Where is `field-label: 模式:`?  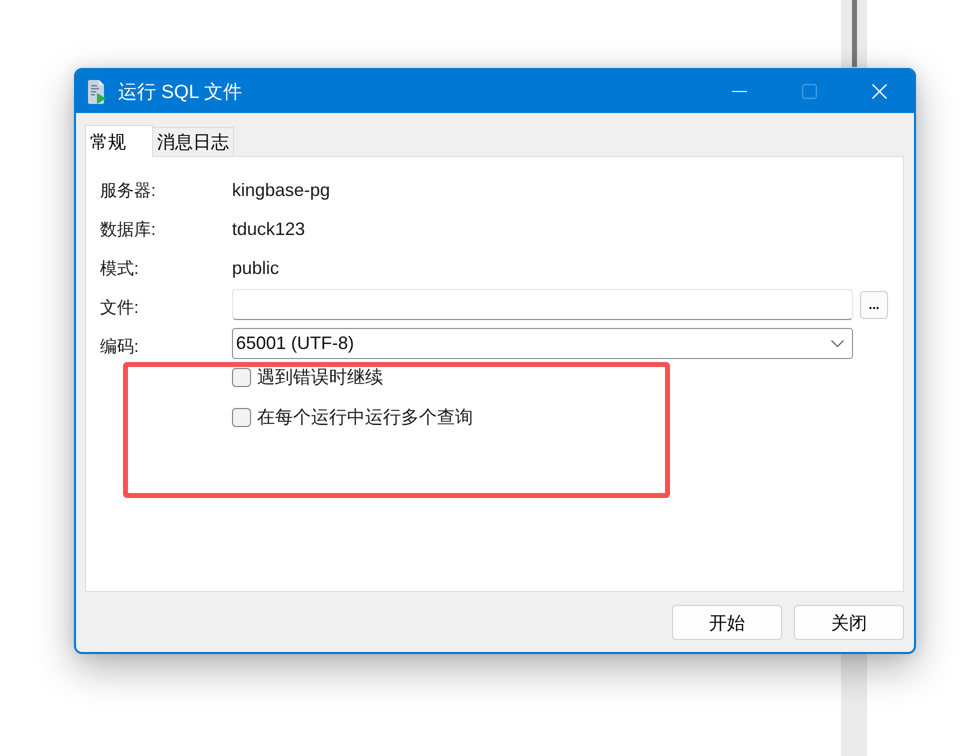
field-label: 模式: is located at coordinates (120, 269).